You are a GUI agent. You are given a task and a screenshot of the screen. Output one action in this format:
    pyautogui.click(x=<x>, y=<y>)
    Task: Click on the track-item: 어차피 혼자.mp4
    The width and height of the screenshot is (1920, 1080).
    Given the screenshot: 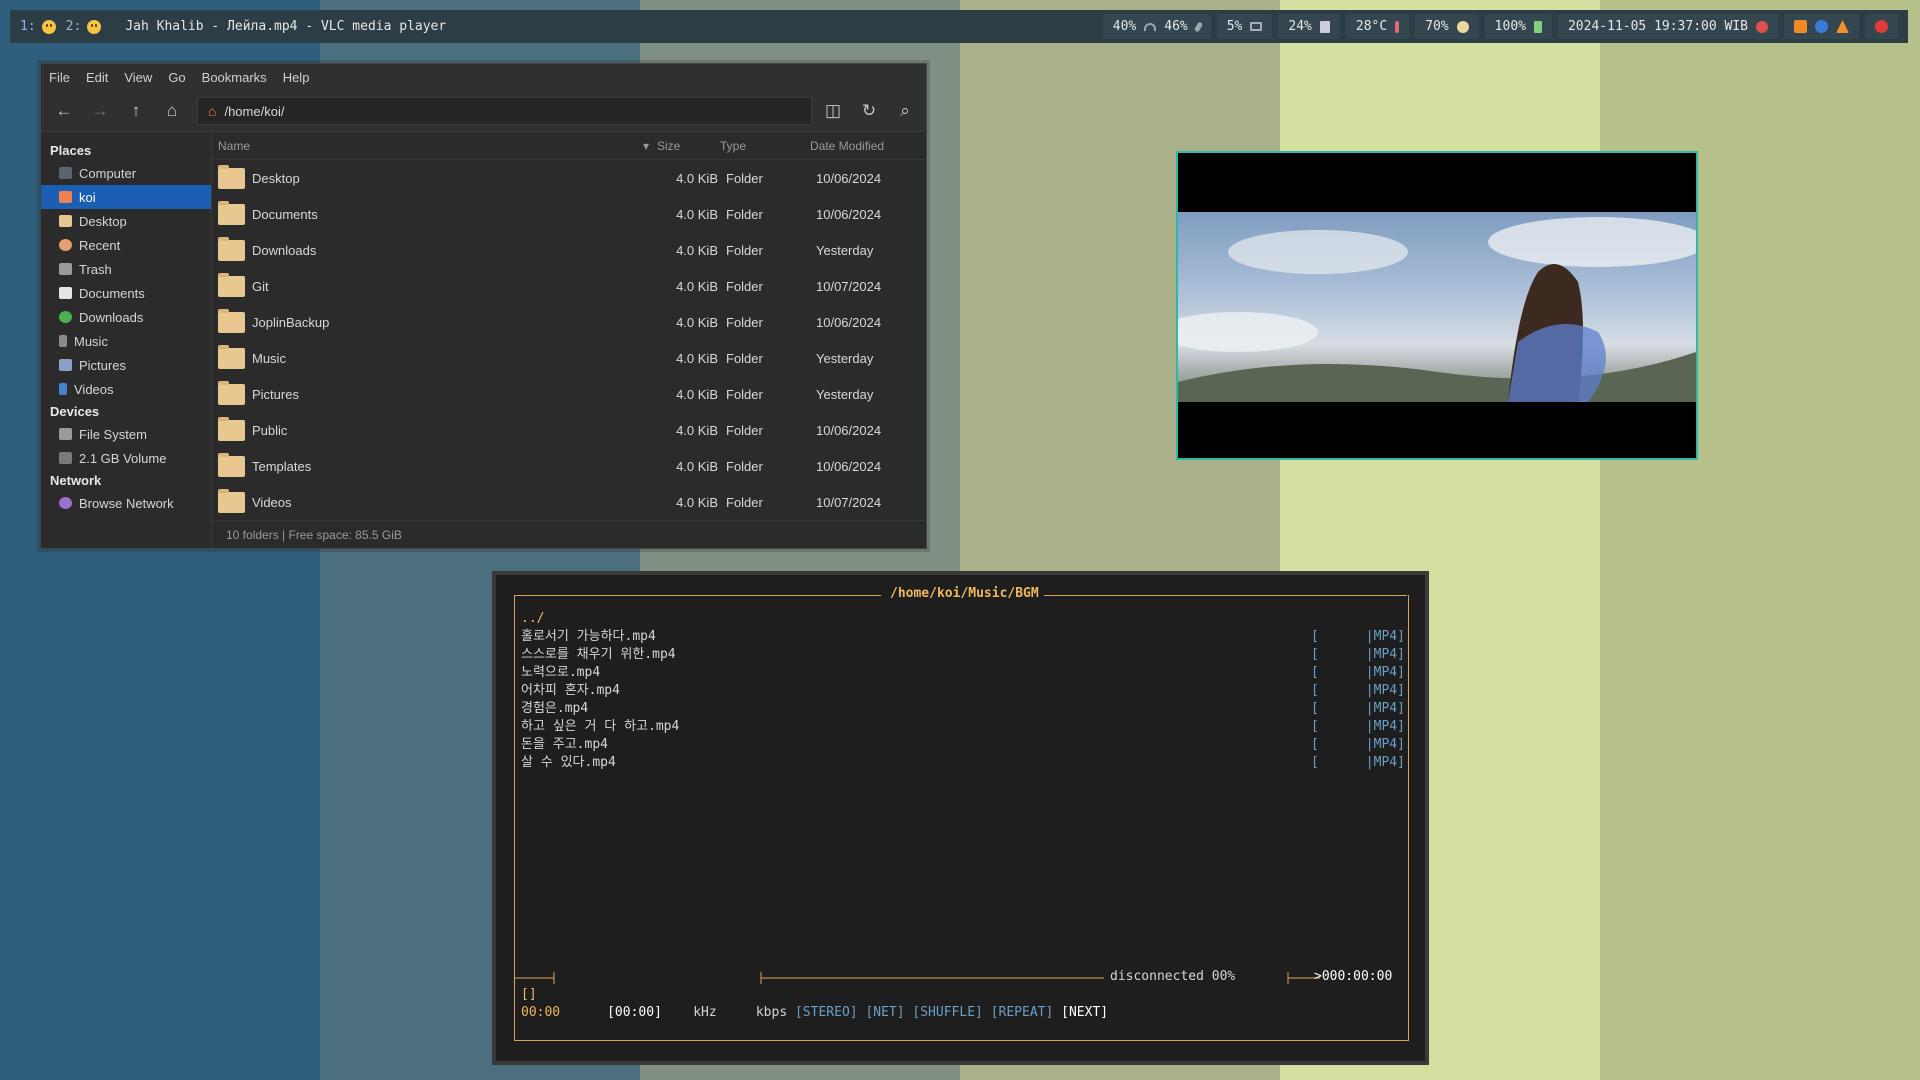 What is the action you would take?
    pyautogui.click(x=600, y=691)
    